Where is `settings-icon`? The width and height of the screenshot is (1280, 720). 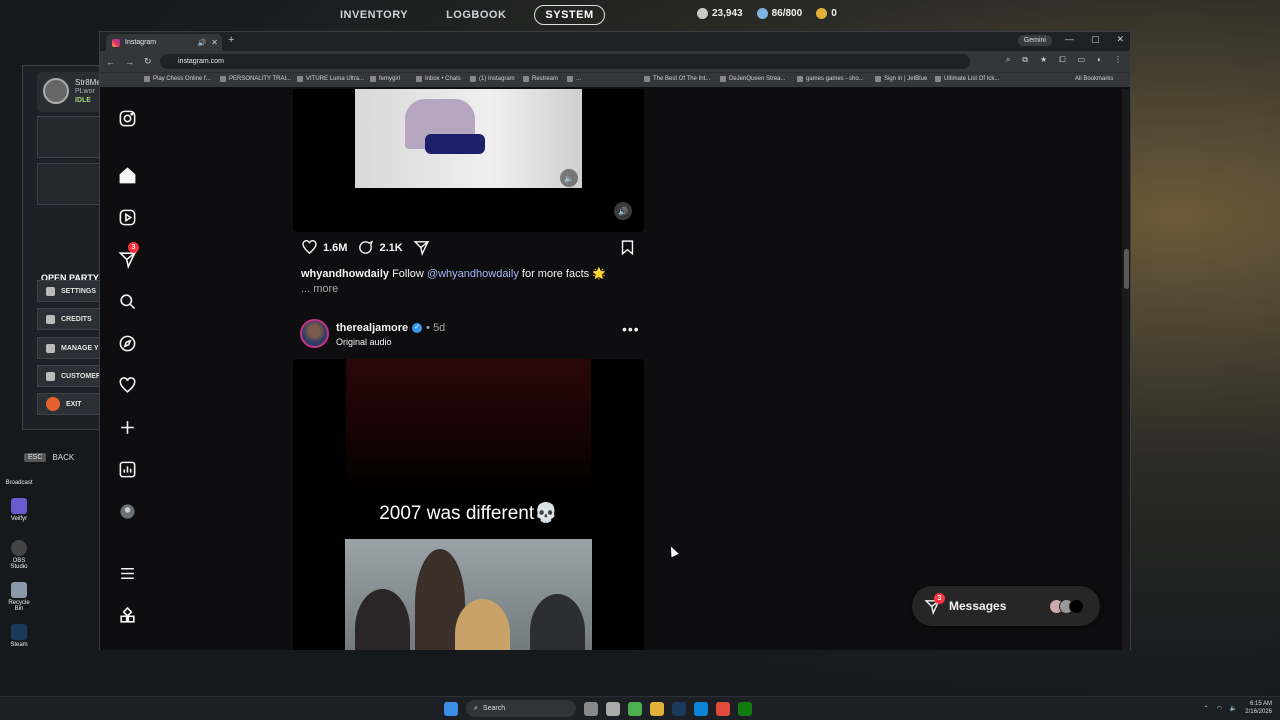
settings-icon is located at coordinates (613, 708).